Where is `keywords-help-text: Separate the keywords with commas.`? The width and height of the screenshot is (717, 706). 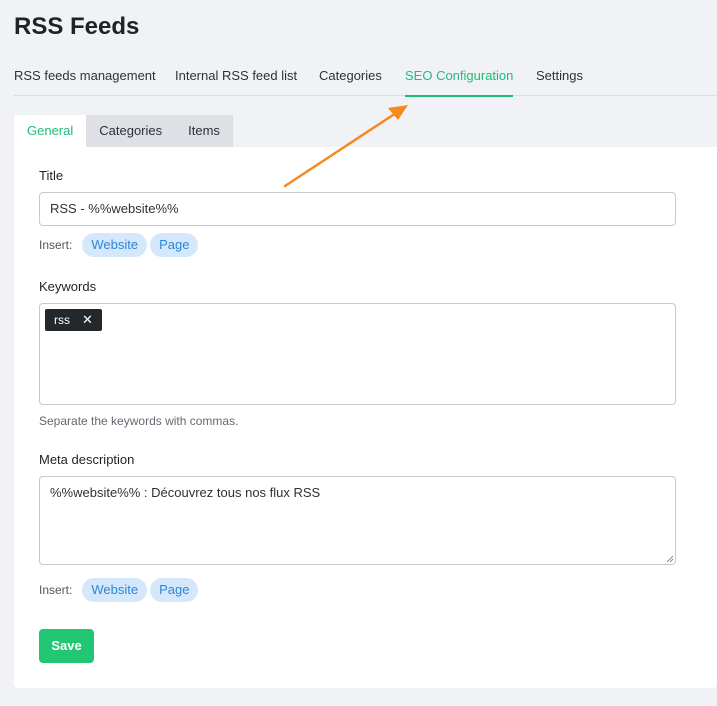
keywords-help-text: Separate the keywords with commas. is located at coordinates (139, 421).